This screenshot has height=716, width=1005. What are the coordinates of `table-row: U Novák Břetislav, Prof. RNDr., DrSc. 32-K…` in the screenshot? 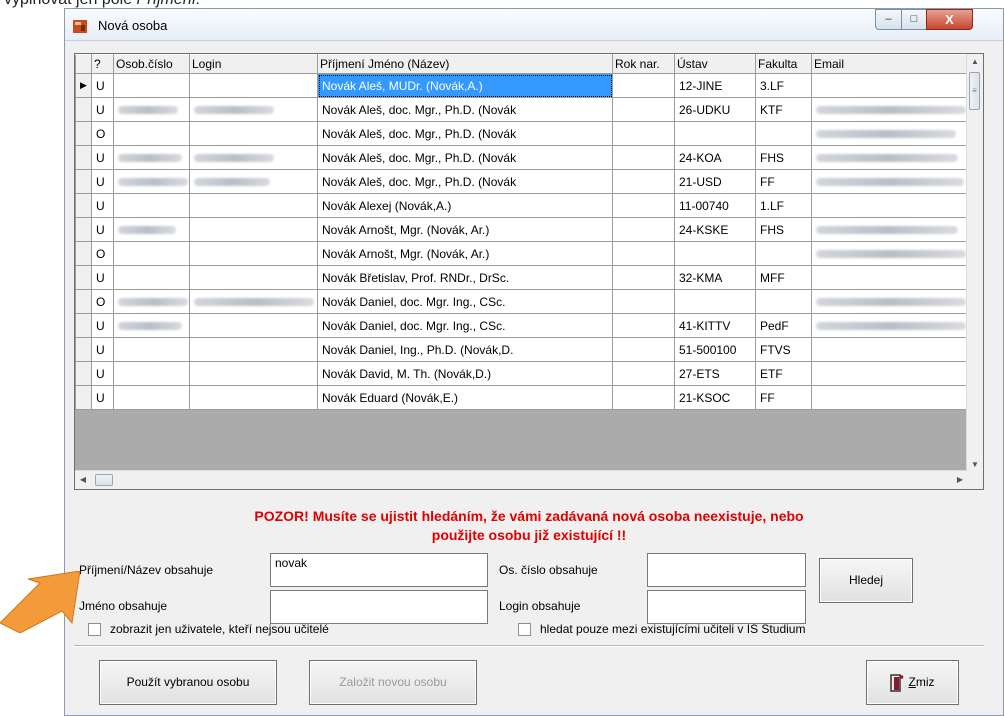 It's located at (522, 277).